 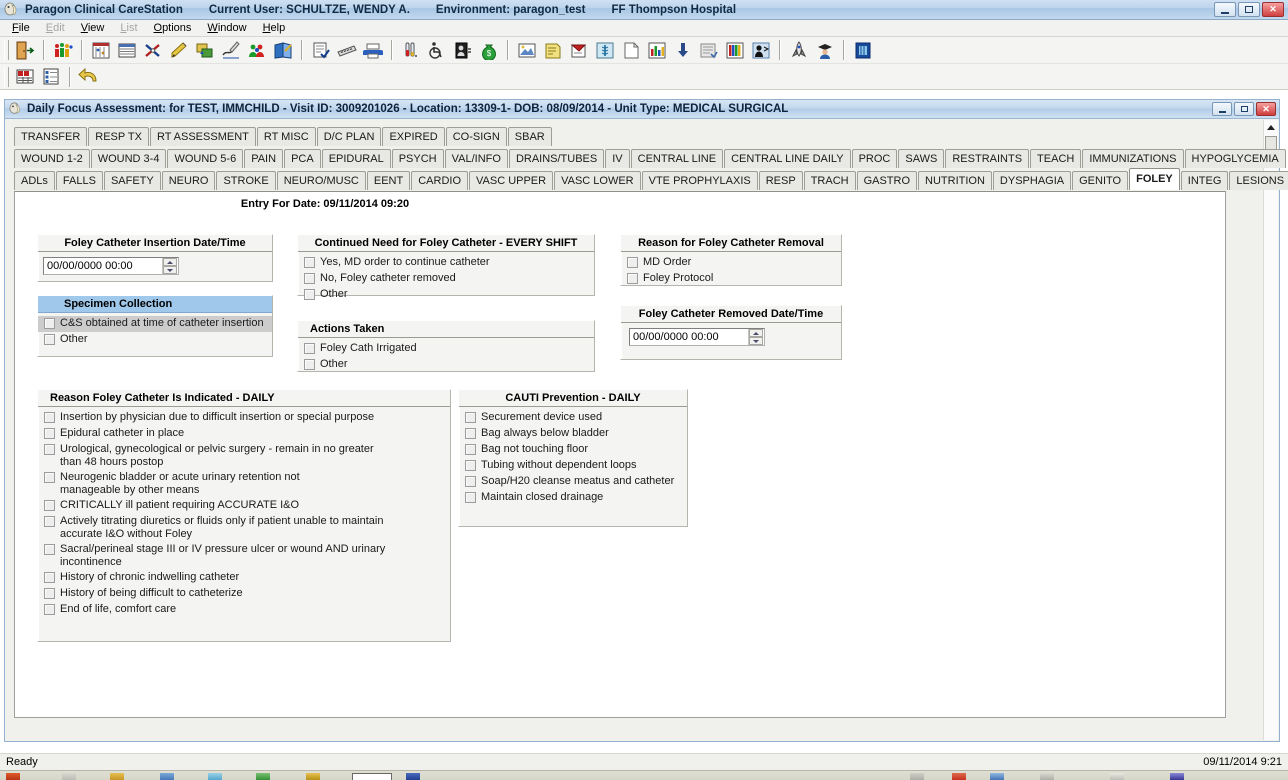 I want to click on tab-trach: TRACH, so click(x=829, y=180).